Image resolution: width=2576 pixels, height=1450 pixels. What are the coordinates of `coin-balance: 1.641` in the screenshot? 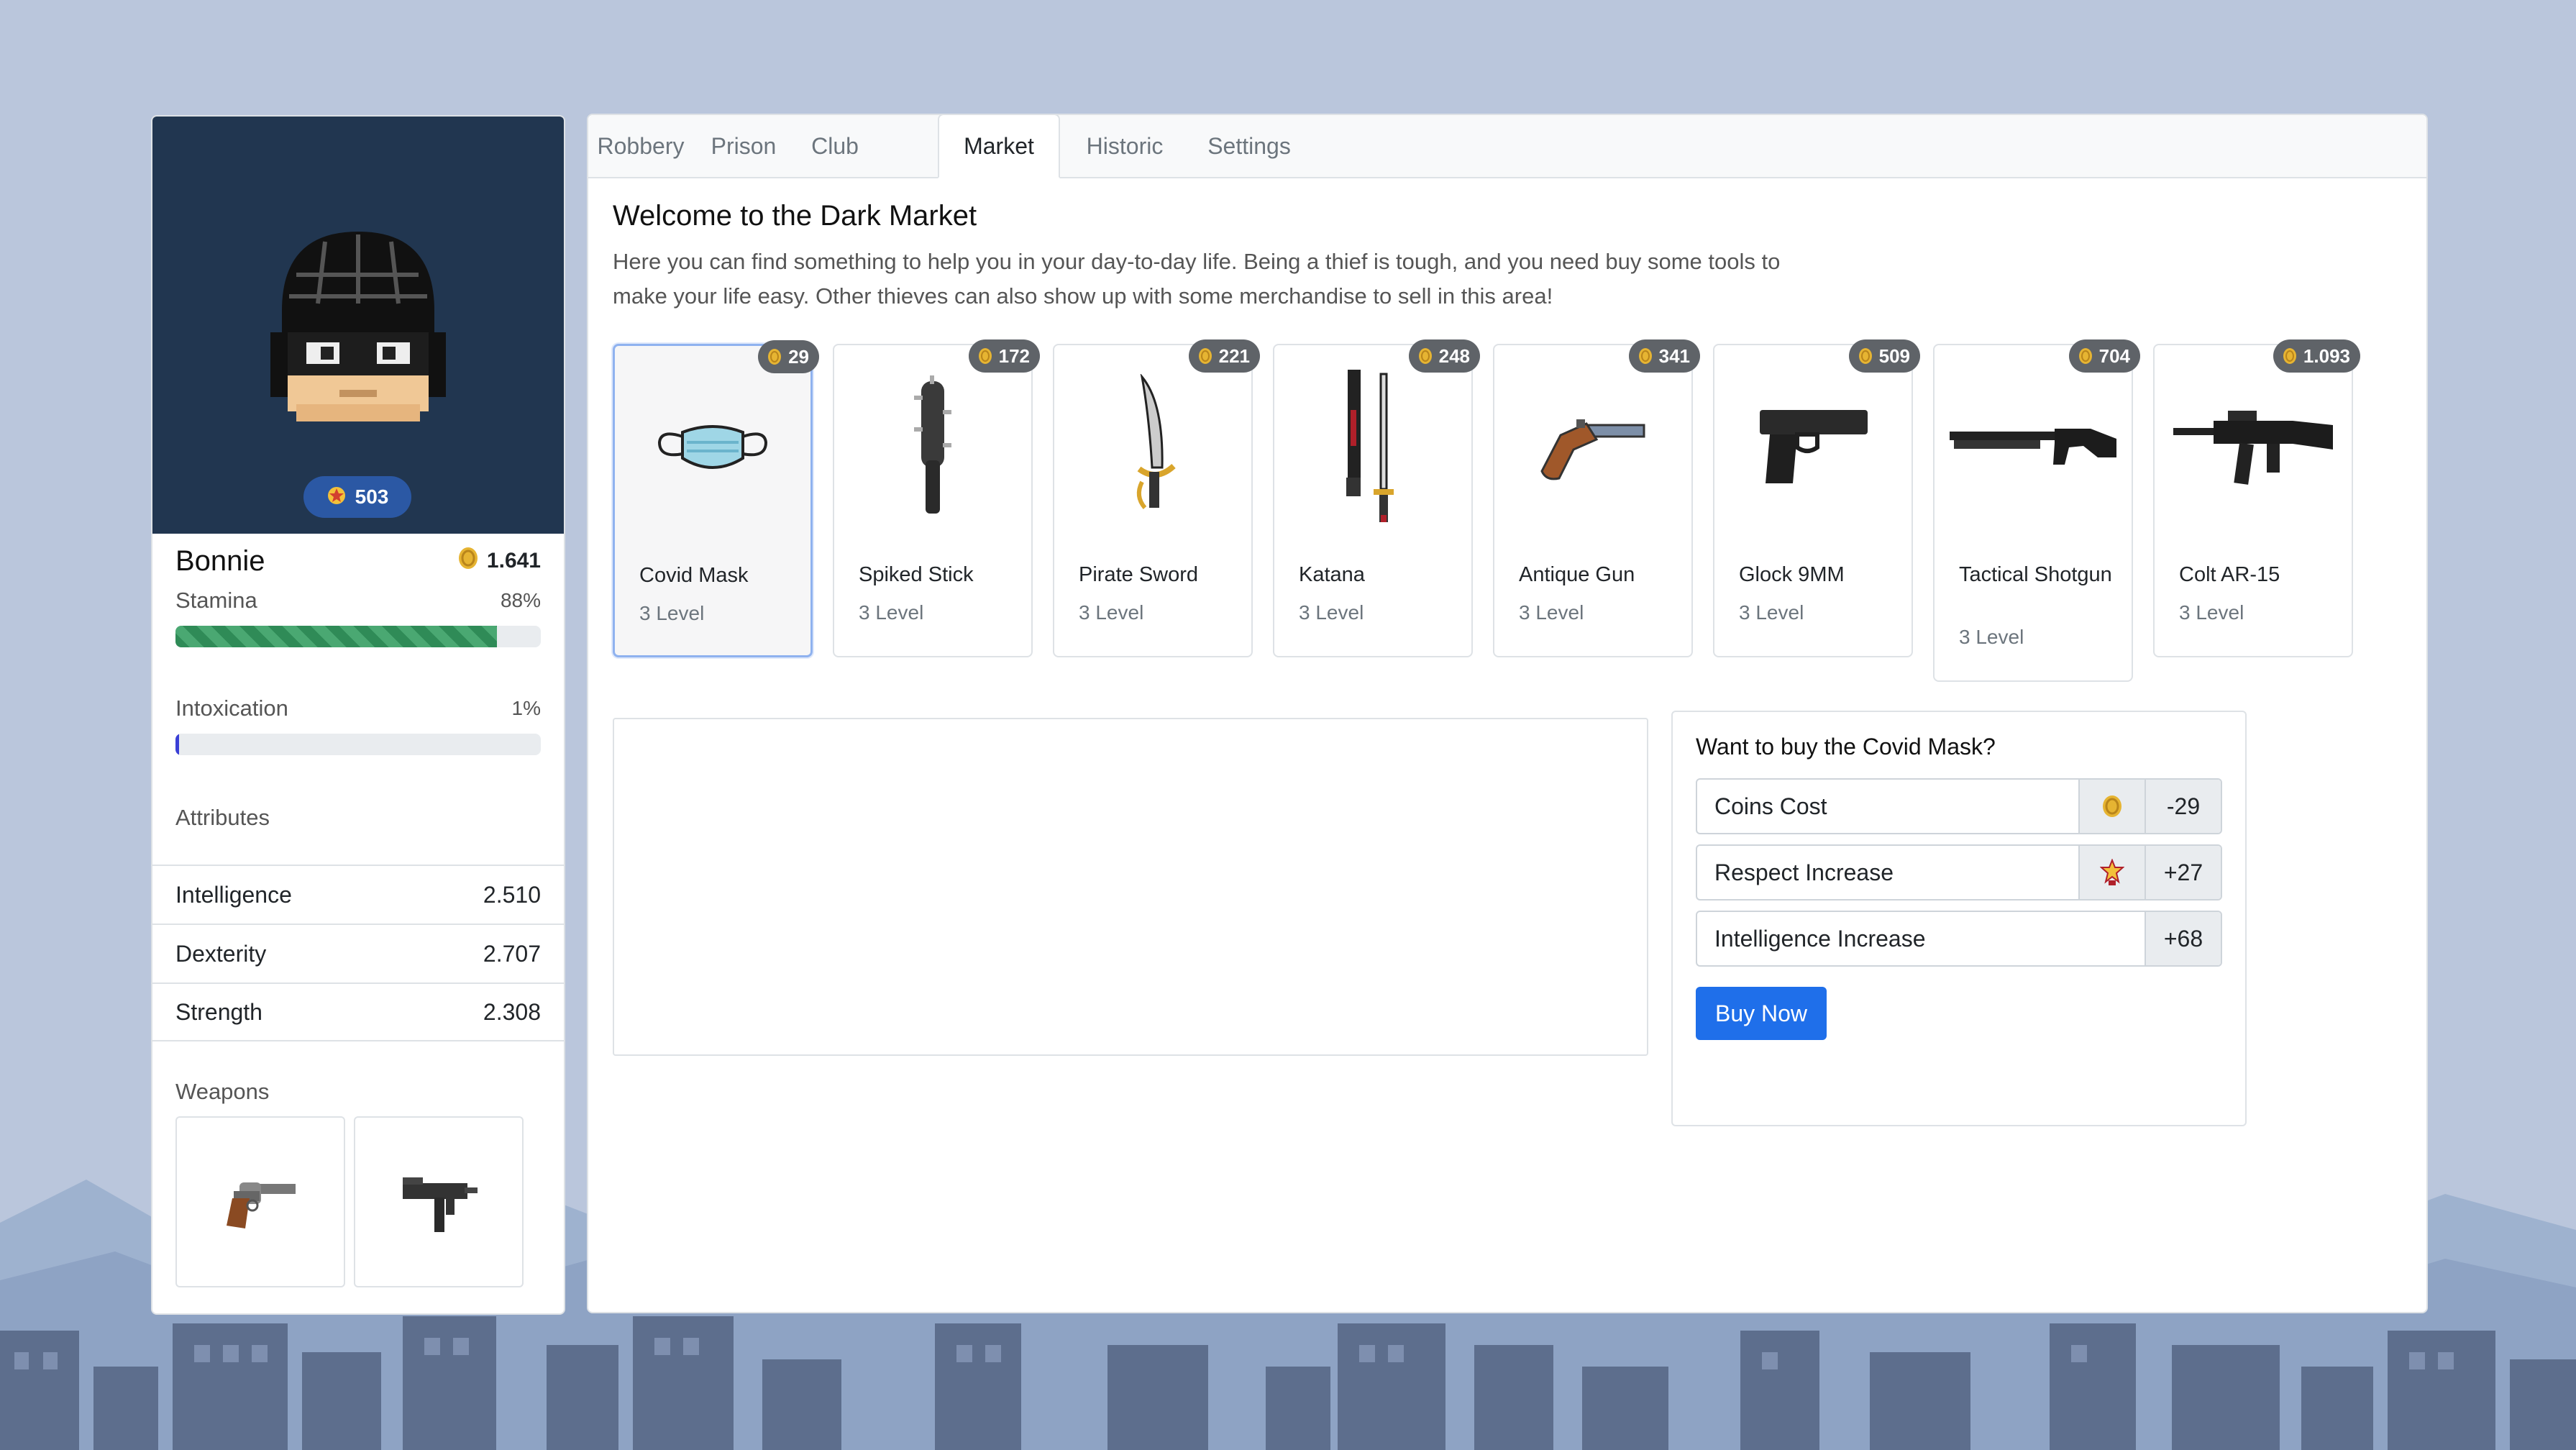 It's located at (499, 561).